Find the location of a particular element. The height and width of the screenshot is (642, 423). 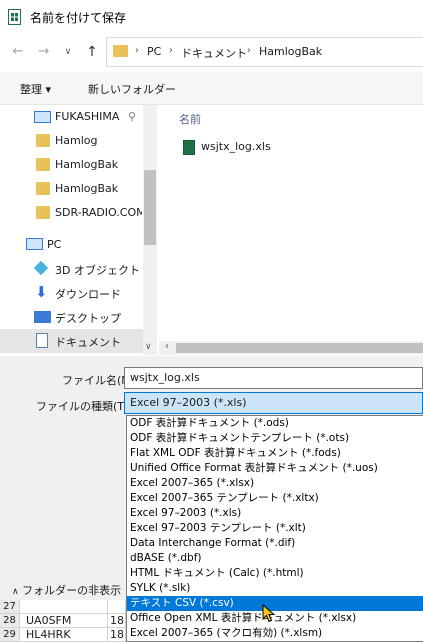

organize-button: 整理 ▾ is located at coordinates (35, 89).